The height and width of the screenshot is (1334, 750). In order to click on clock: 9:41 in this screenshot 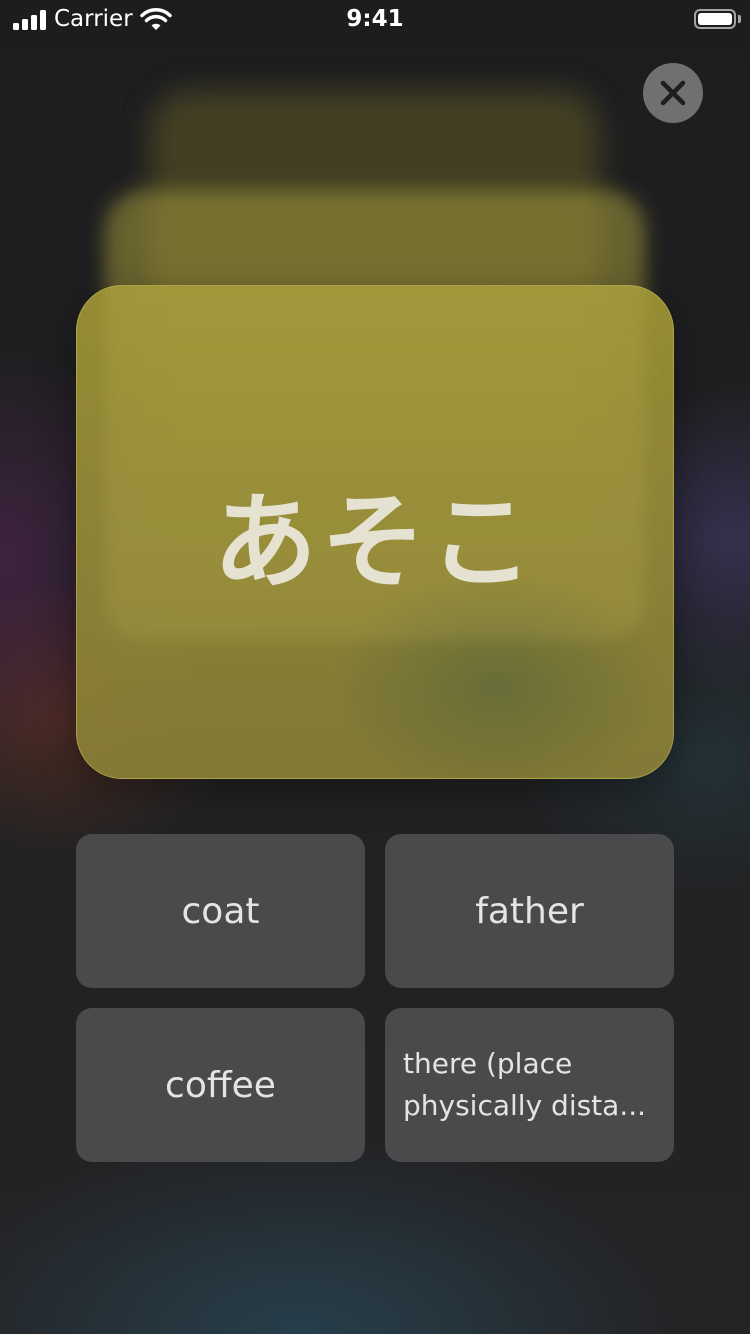, I will do `click(375, 19)`.